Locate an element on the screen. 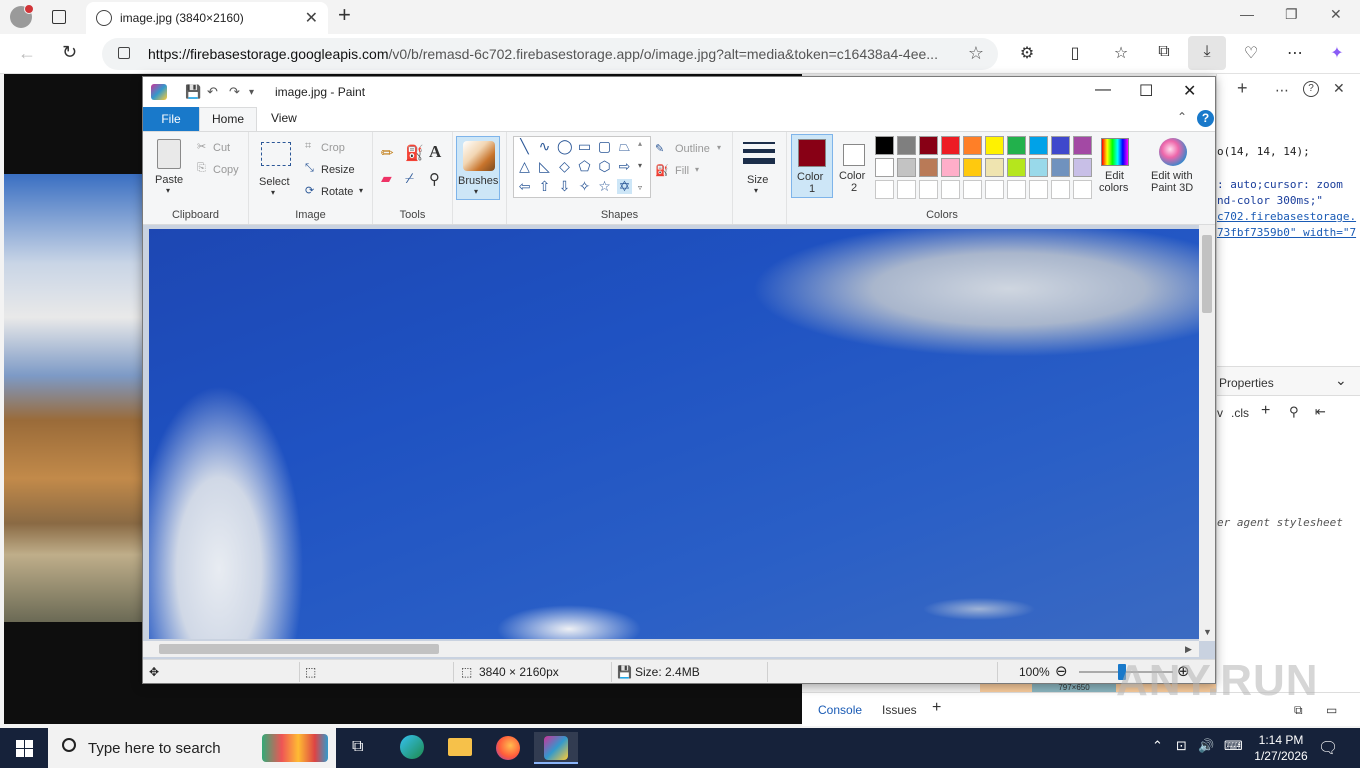 The image size is (1360, 768). right-triangle-shape-icon: ◺ is located at coordinates (544, 166).